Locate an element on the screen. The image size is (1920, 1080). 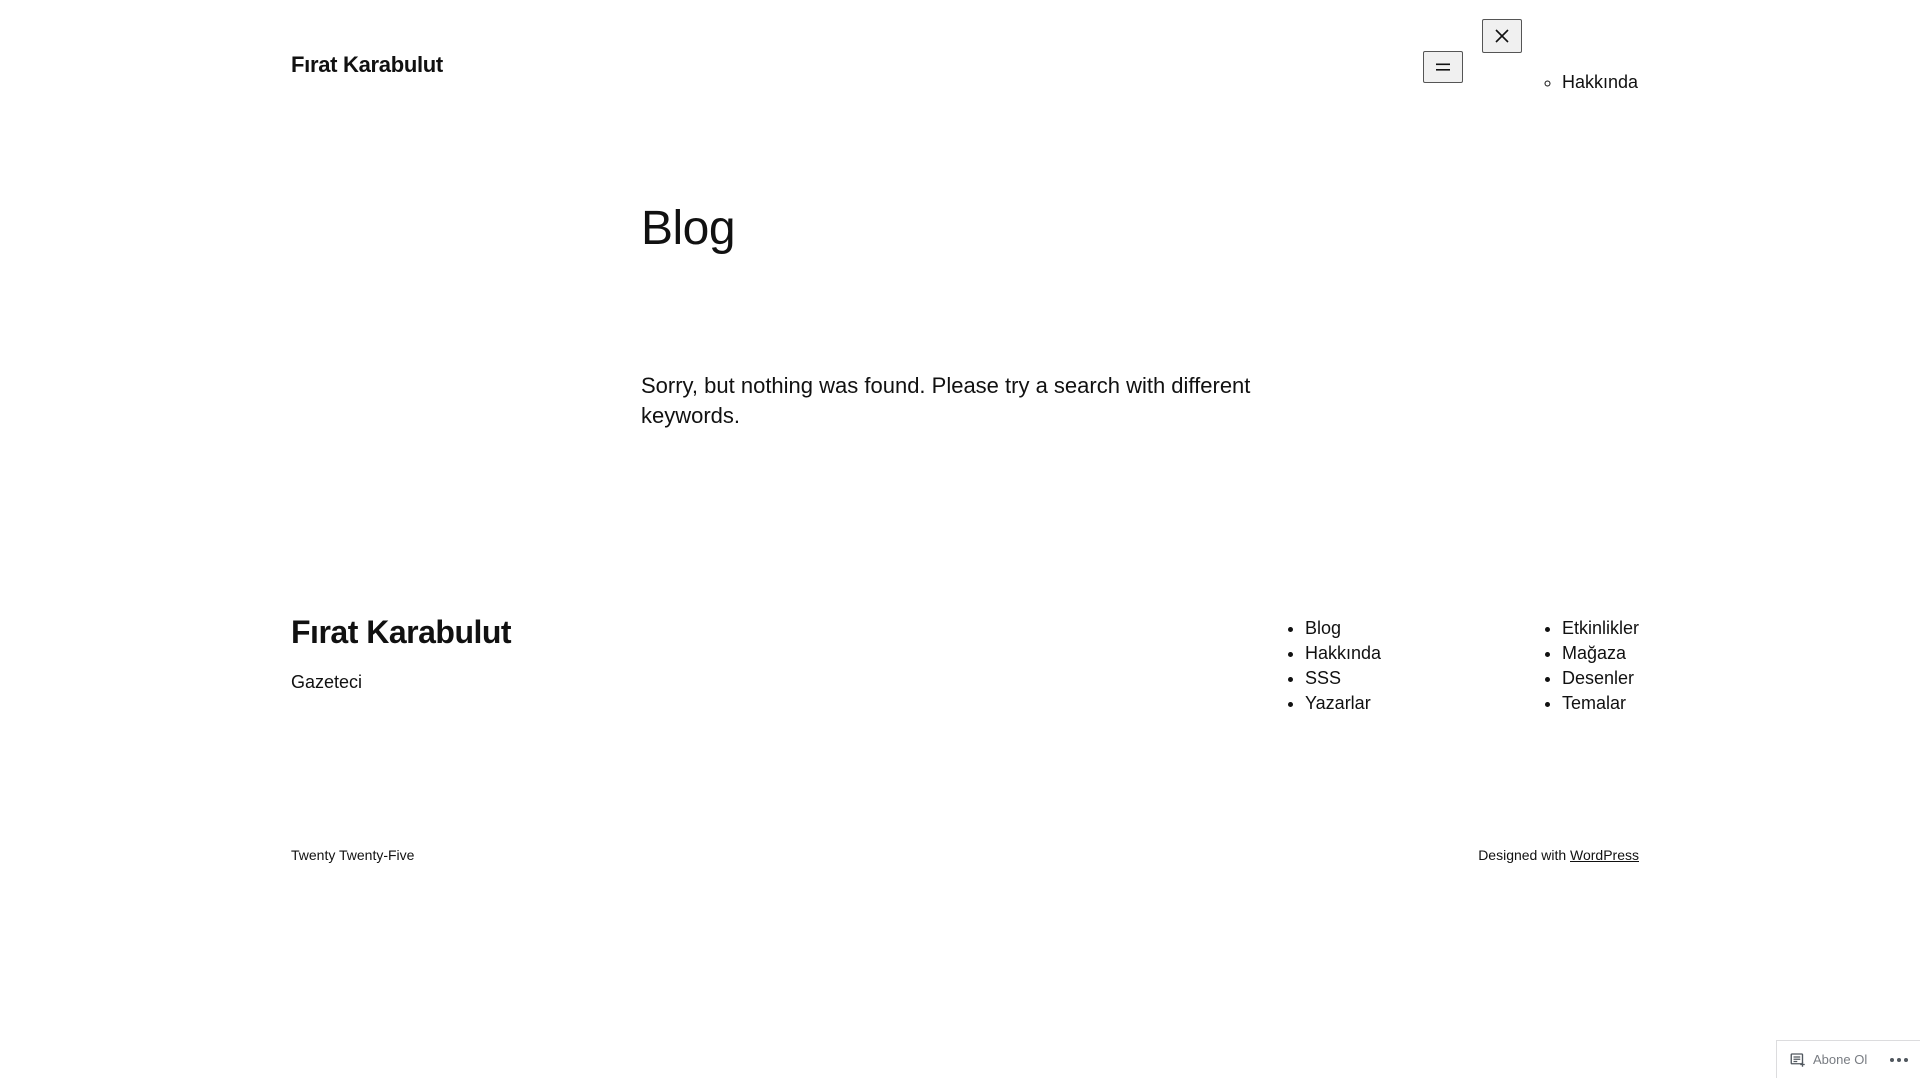
ellipsis-icon is located at coordinates (1899, 1059).